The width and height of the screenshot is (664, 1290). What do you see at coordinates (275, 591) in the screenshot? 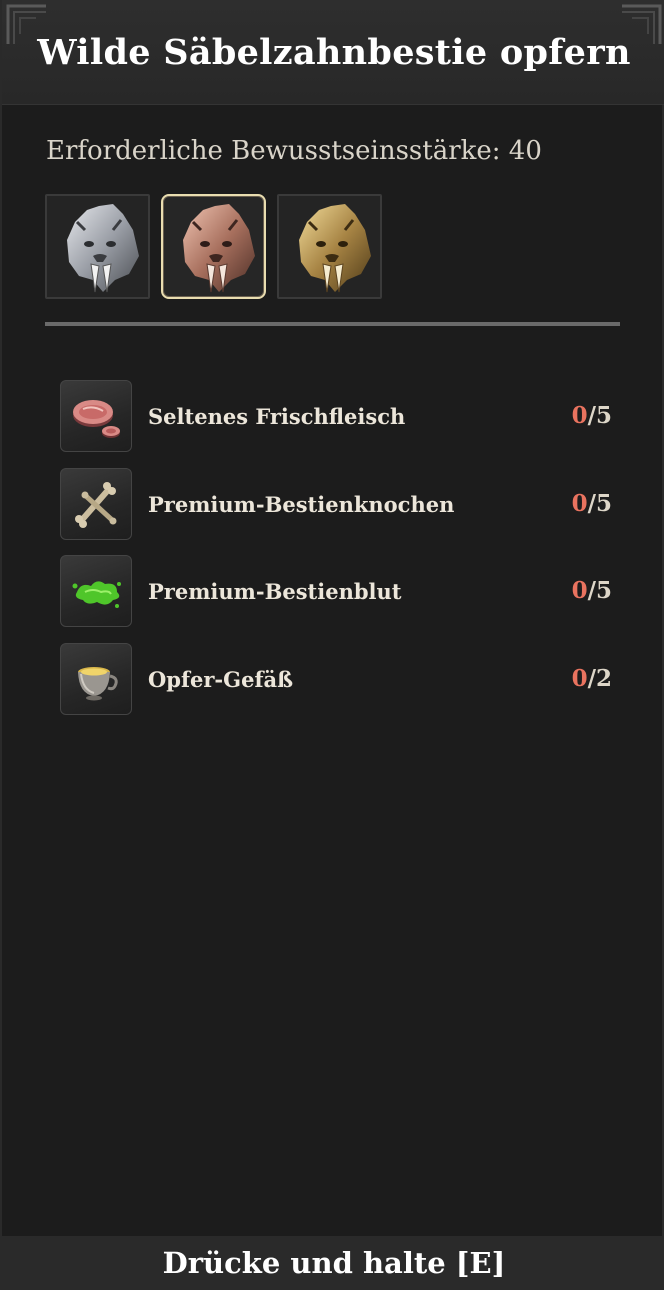
I see `material-name: Premium-Bestienblut` at bounding box center [275, 591].